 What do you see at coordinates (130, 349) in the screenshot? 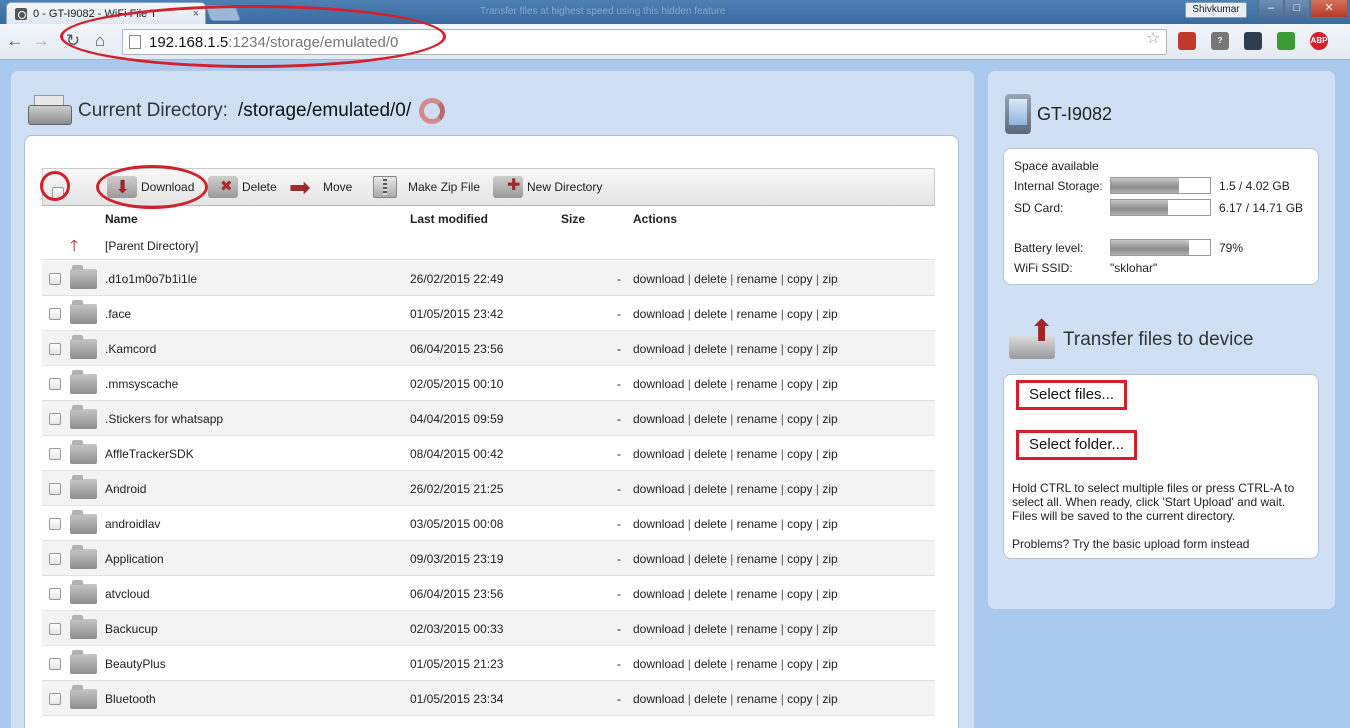
I see `file-name: .Kamcord` at bounding box center [130, 349].